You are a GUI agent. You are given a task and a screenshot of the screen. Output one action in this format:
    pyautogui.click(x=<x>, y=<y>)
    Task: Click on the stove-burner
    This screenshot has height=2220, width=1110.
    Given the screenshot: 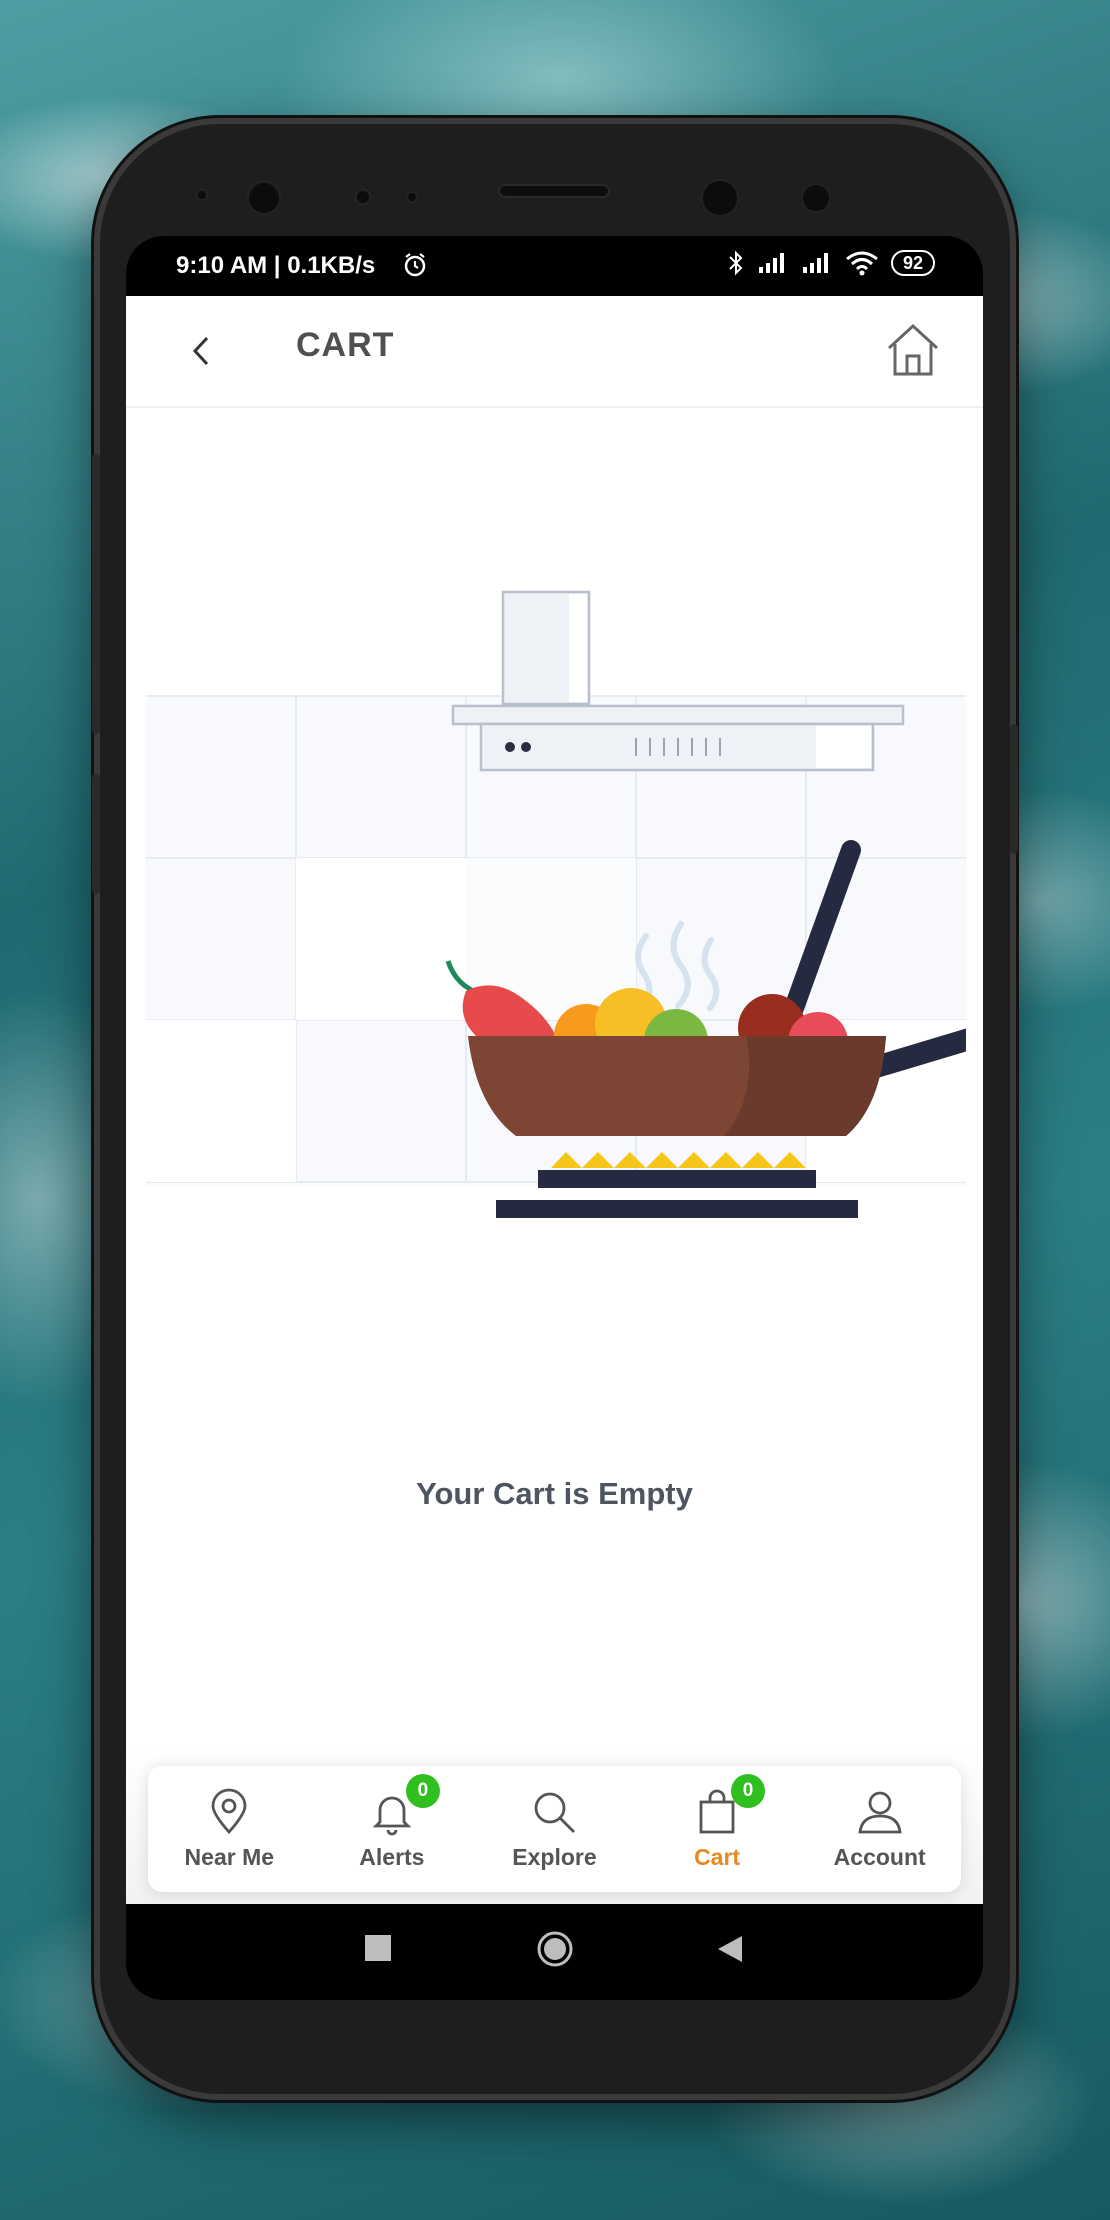 What is the action you would take?
    pyautogui.click(x=677, y=1179)
    